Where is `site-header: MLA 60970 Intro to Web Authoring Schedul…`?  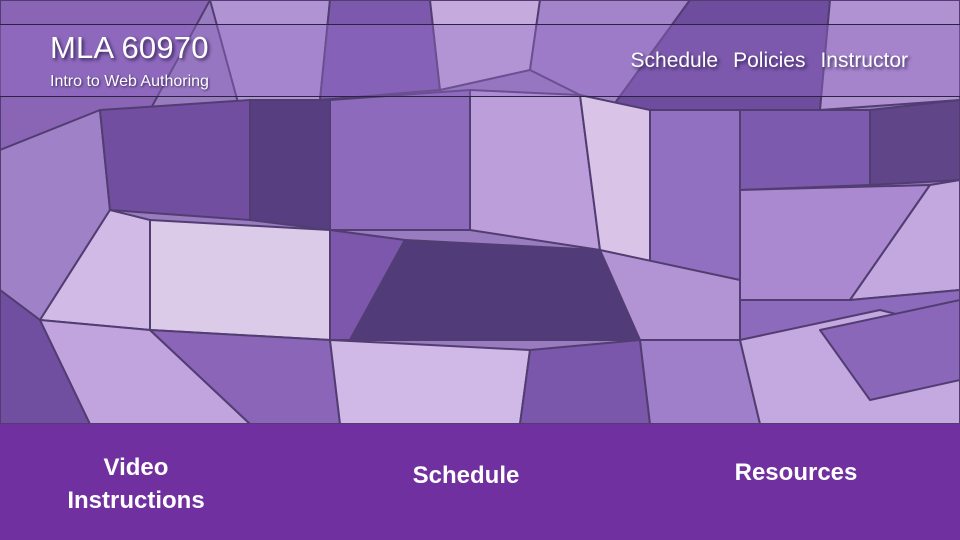
site-header: MLA 60970 Intro to Web Authoring Schedul… is located at coordinates (480, 60).